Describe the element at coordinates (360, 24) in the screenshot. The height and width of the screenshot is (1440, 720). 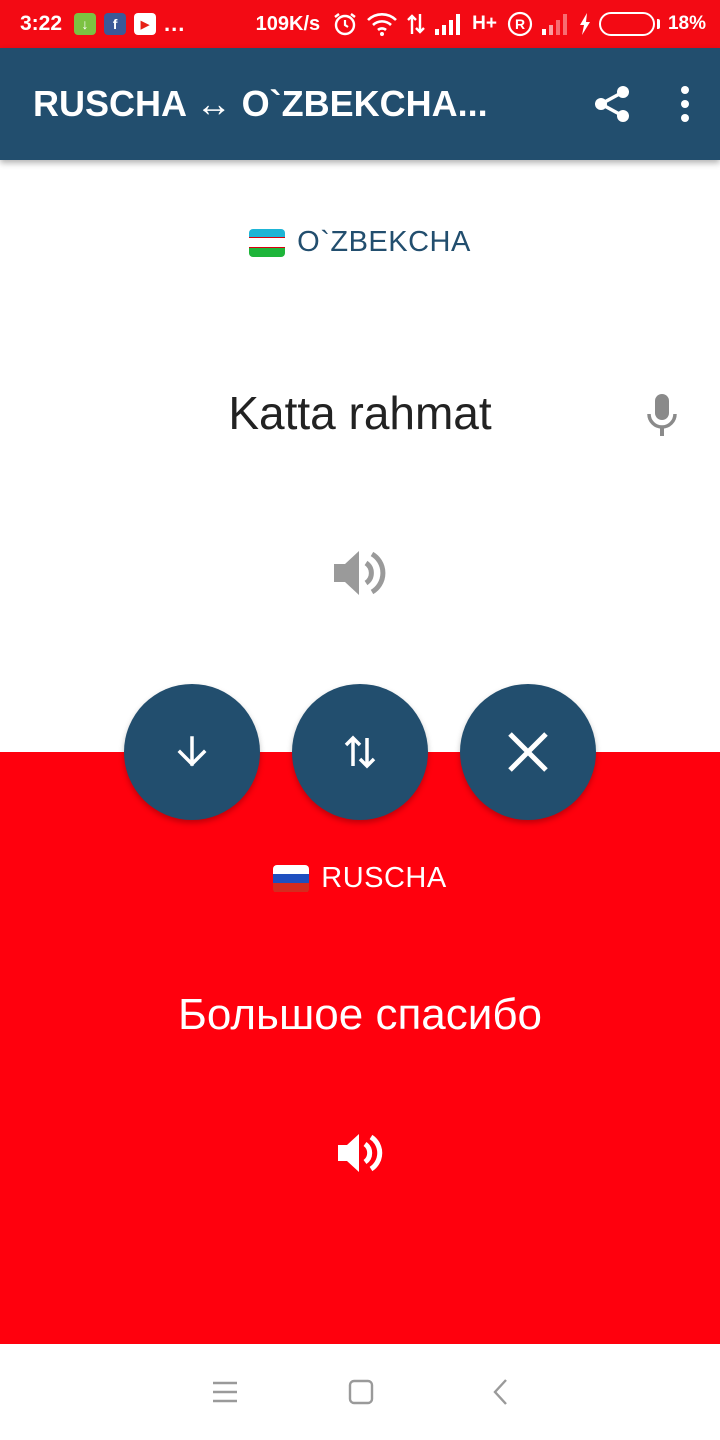
I see `status-bar: 3:22 ↓ f ▶ ... 109K/s H+ R 18%` at that location.